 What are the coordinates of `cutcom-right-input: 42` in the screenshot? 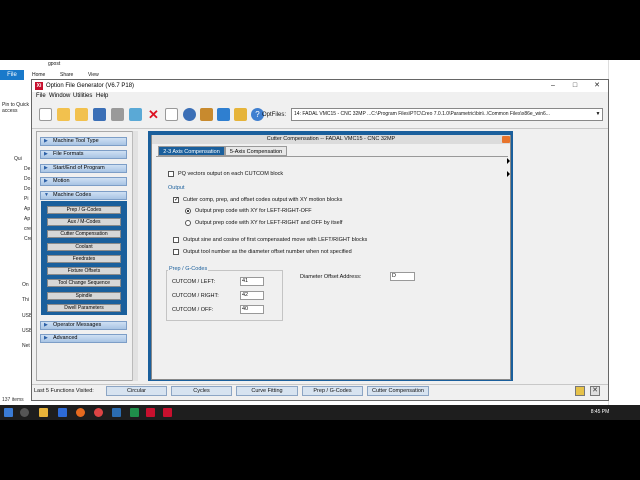 It's located at (252, 295).